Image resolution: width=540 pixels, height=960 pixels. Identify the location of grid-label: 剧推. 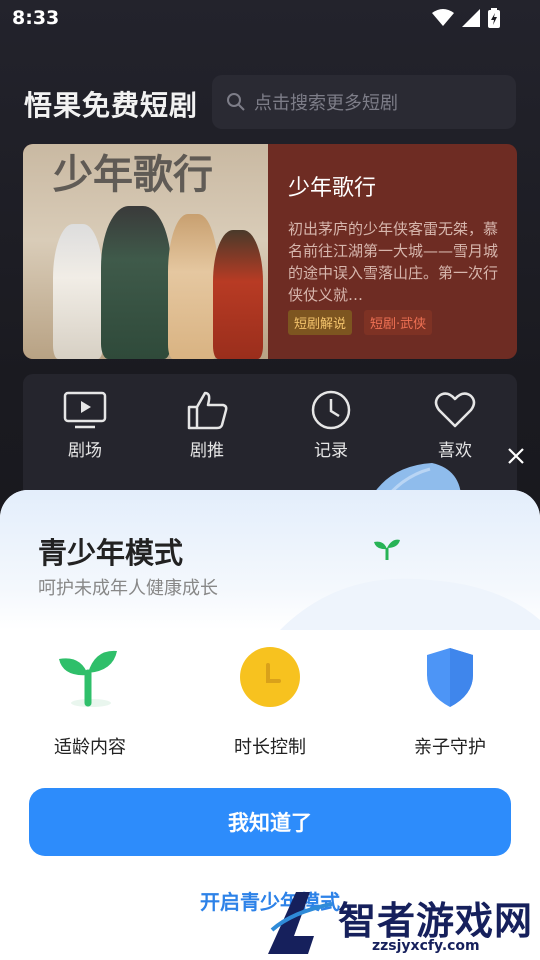
(207, 451).